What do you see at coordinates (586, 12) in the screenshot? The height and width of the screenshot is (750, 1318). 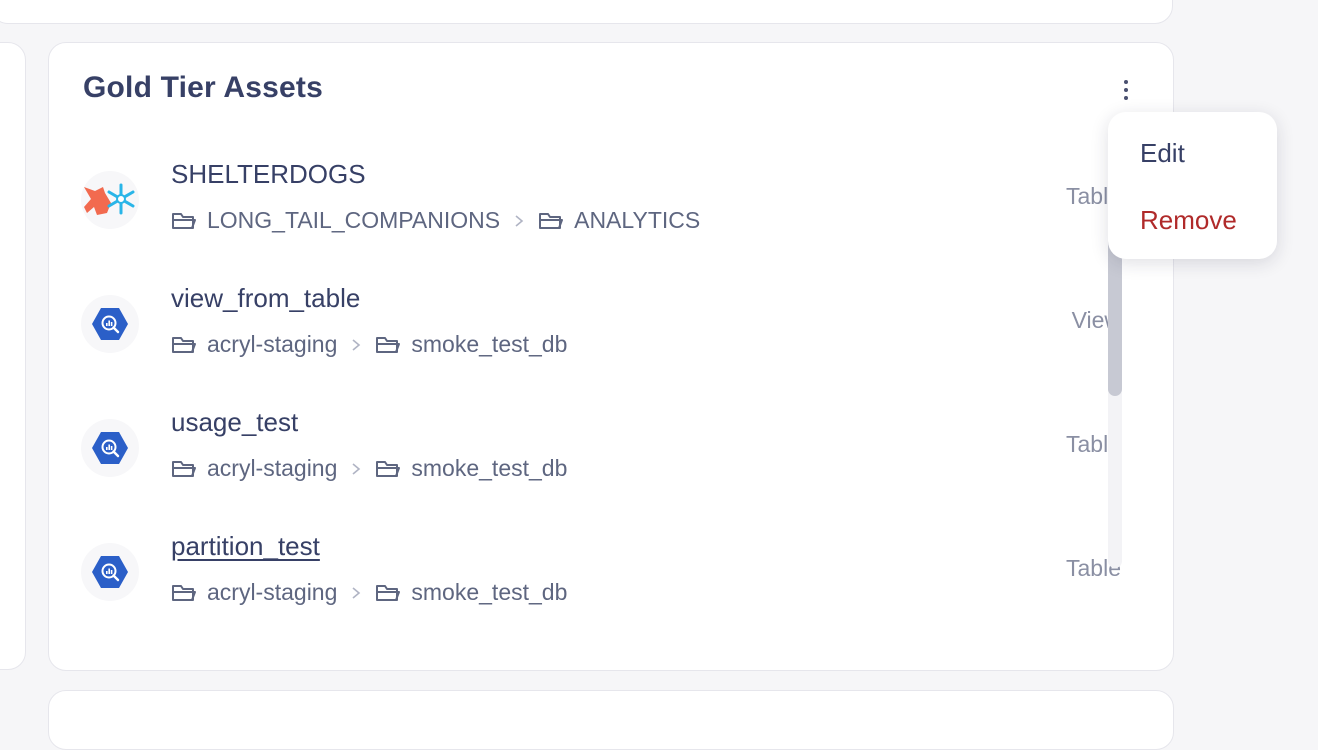 I see `previous-widget-card` at bounding box center [586, 12].